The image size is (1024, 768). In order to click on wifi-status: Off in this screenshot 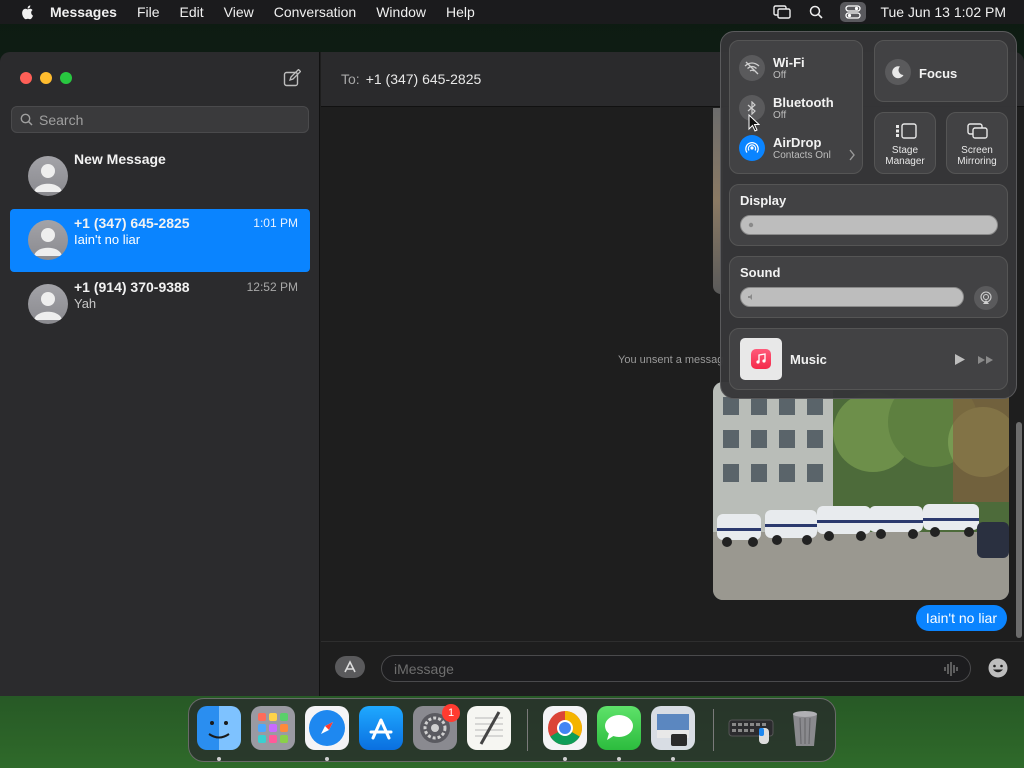, I will do `click(780, 75)`.